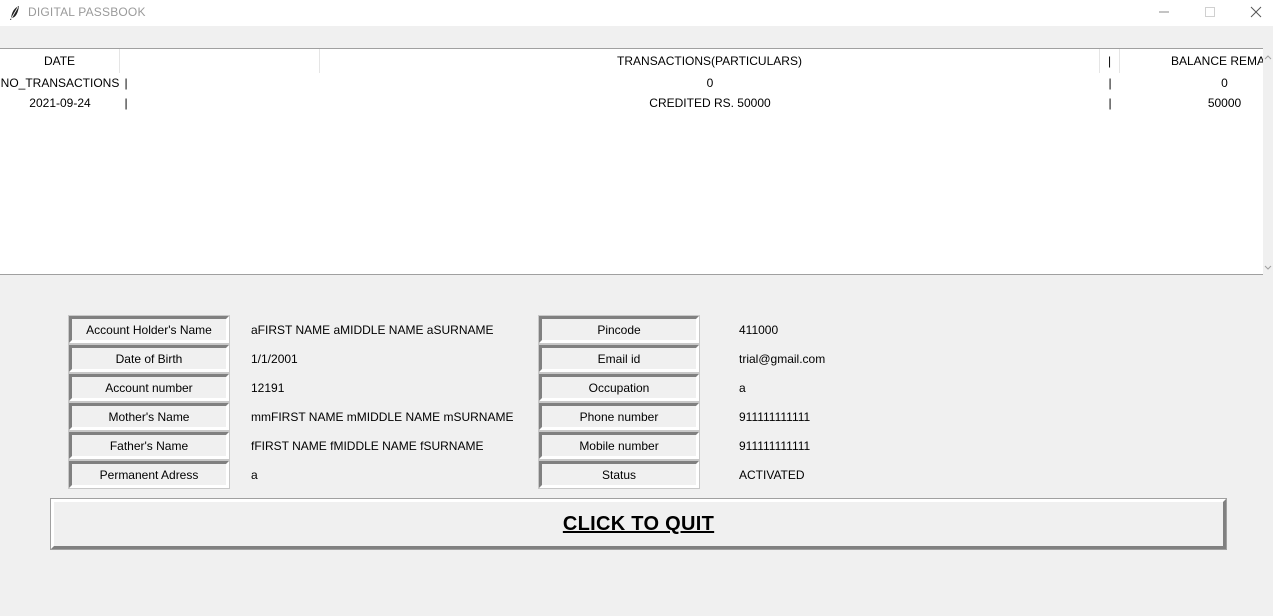  I want to click on column-header-separator, so click(220, 61).